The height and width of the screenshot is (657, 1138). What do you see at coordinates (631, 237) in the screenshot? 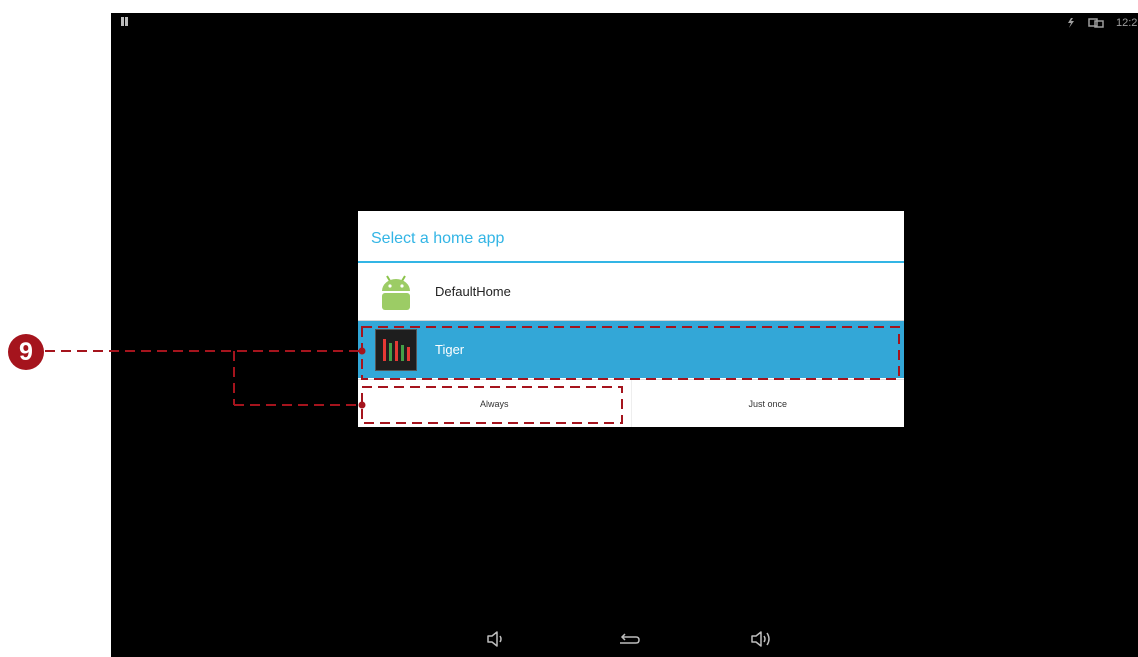
I see `dialog-title: Select a home app` at bounding box center [631, 237].